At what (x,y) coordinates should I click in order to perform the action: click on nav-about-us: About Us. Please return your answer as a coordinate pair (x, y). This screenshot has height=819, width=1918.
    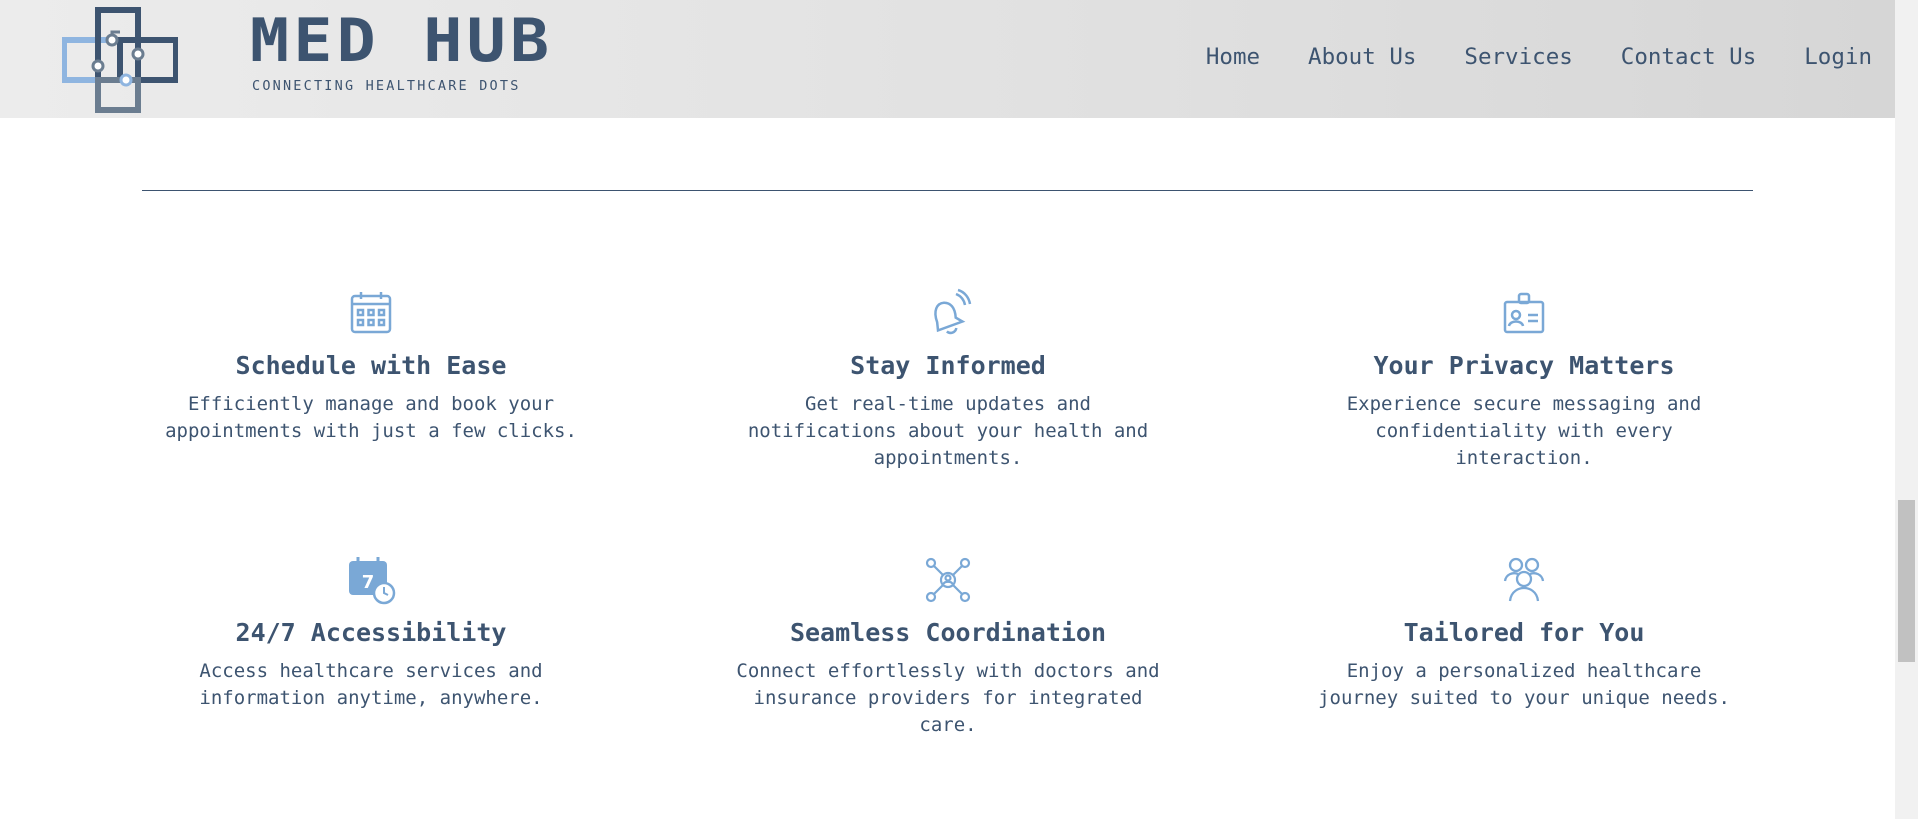
    Looking at the image, I should click on (1362, 57).